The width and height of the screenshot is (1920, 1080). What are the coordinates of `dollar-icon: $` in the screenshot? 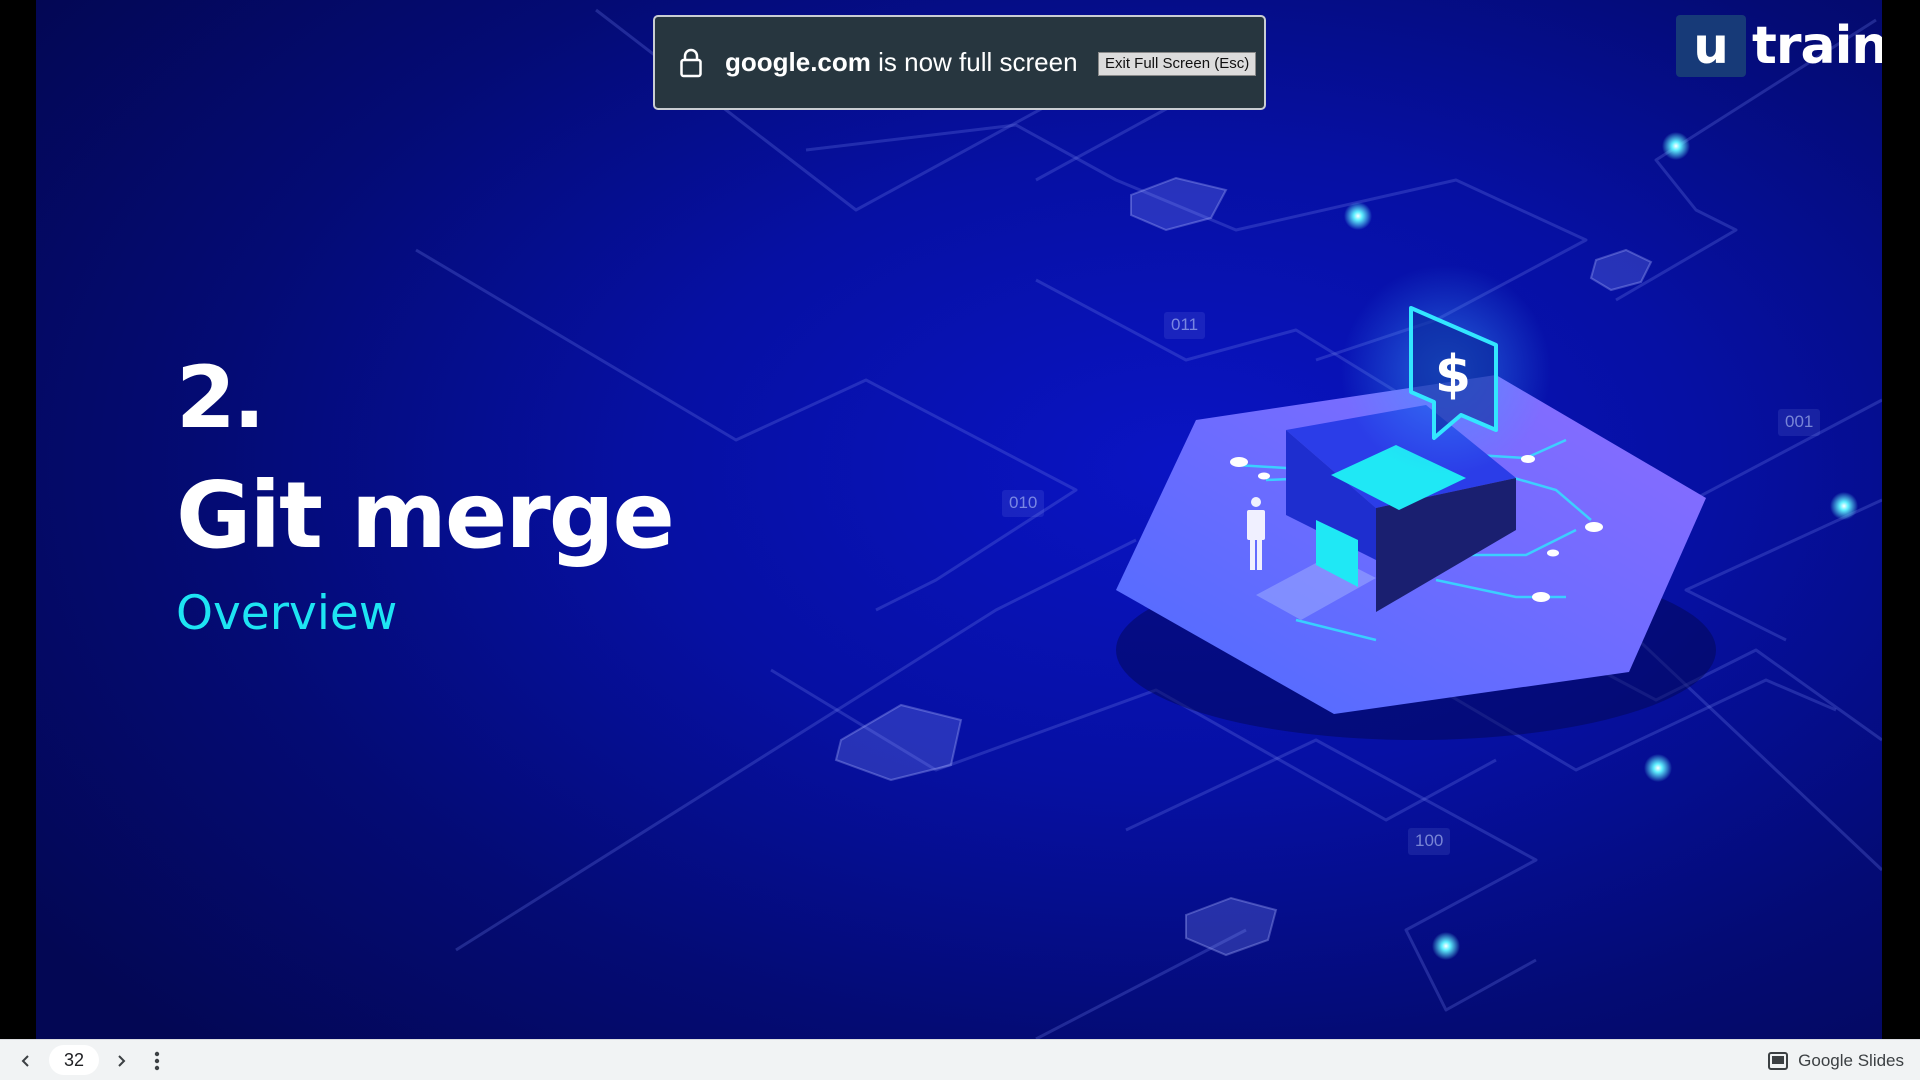 It's located at (1453, 375).